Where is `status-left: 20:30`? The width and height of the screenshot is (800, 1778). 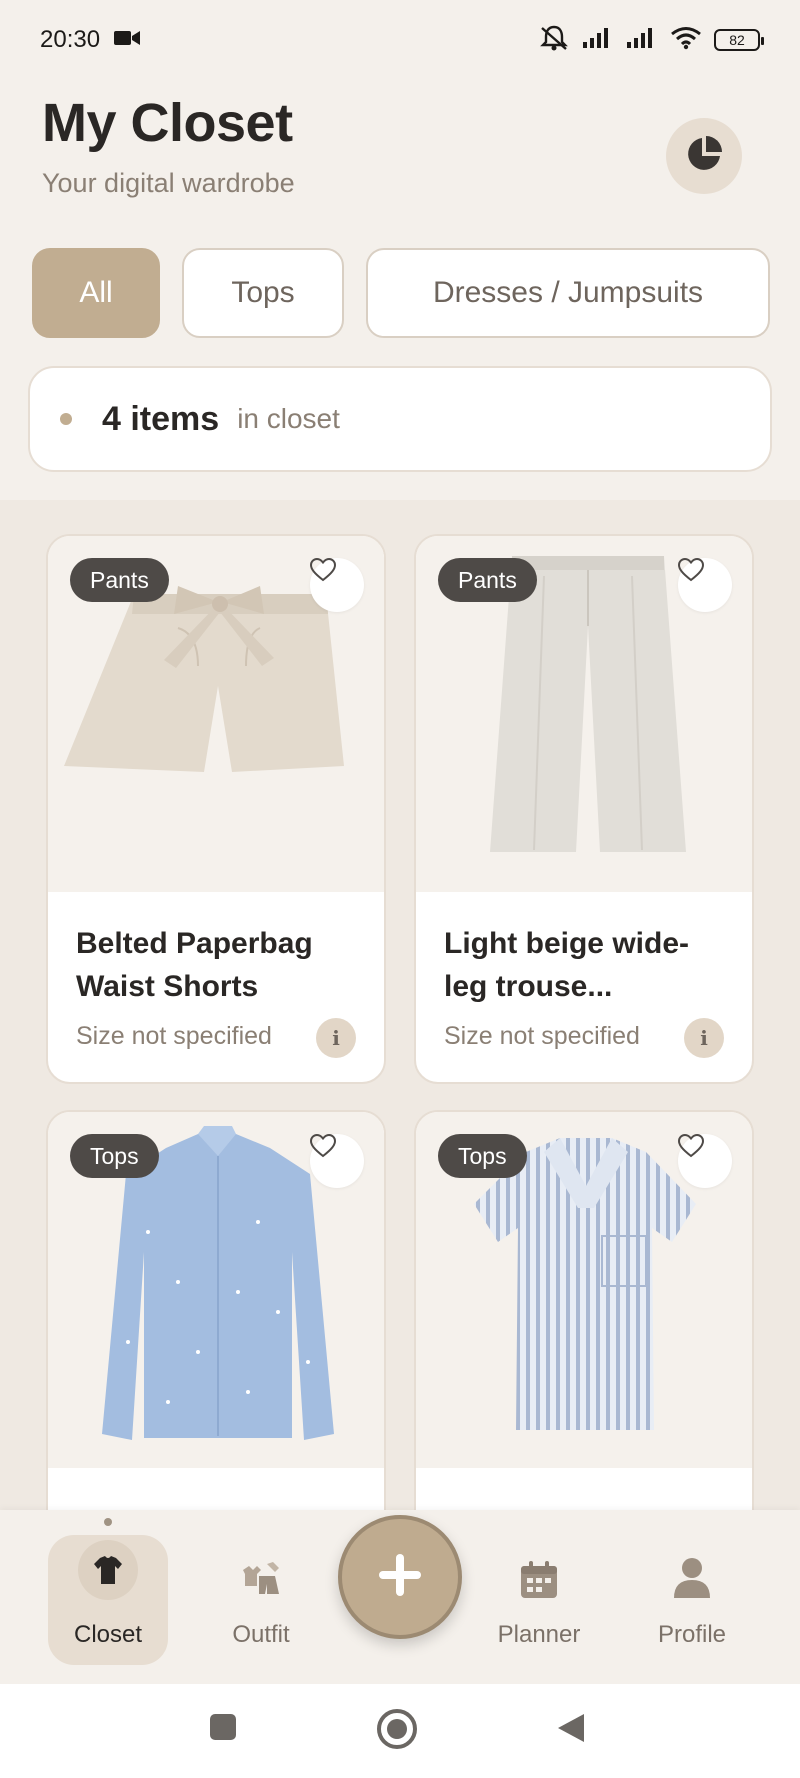 status-left: 20:30 is located at coordinates (90, 40).